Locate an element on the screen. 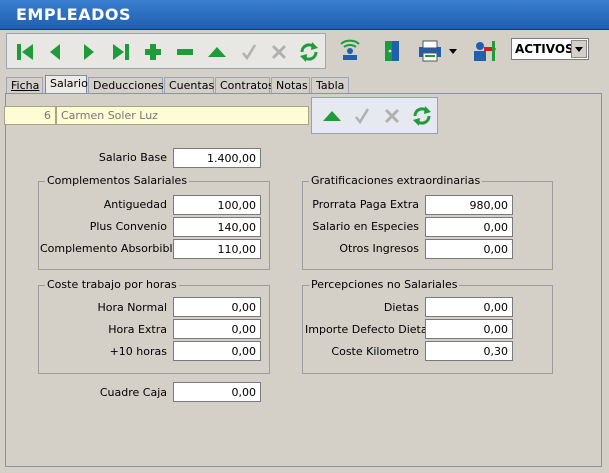  status-filter-dropdown-button is located at coordinates (579, 49).